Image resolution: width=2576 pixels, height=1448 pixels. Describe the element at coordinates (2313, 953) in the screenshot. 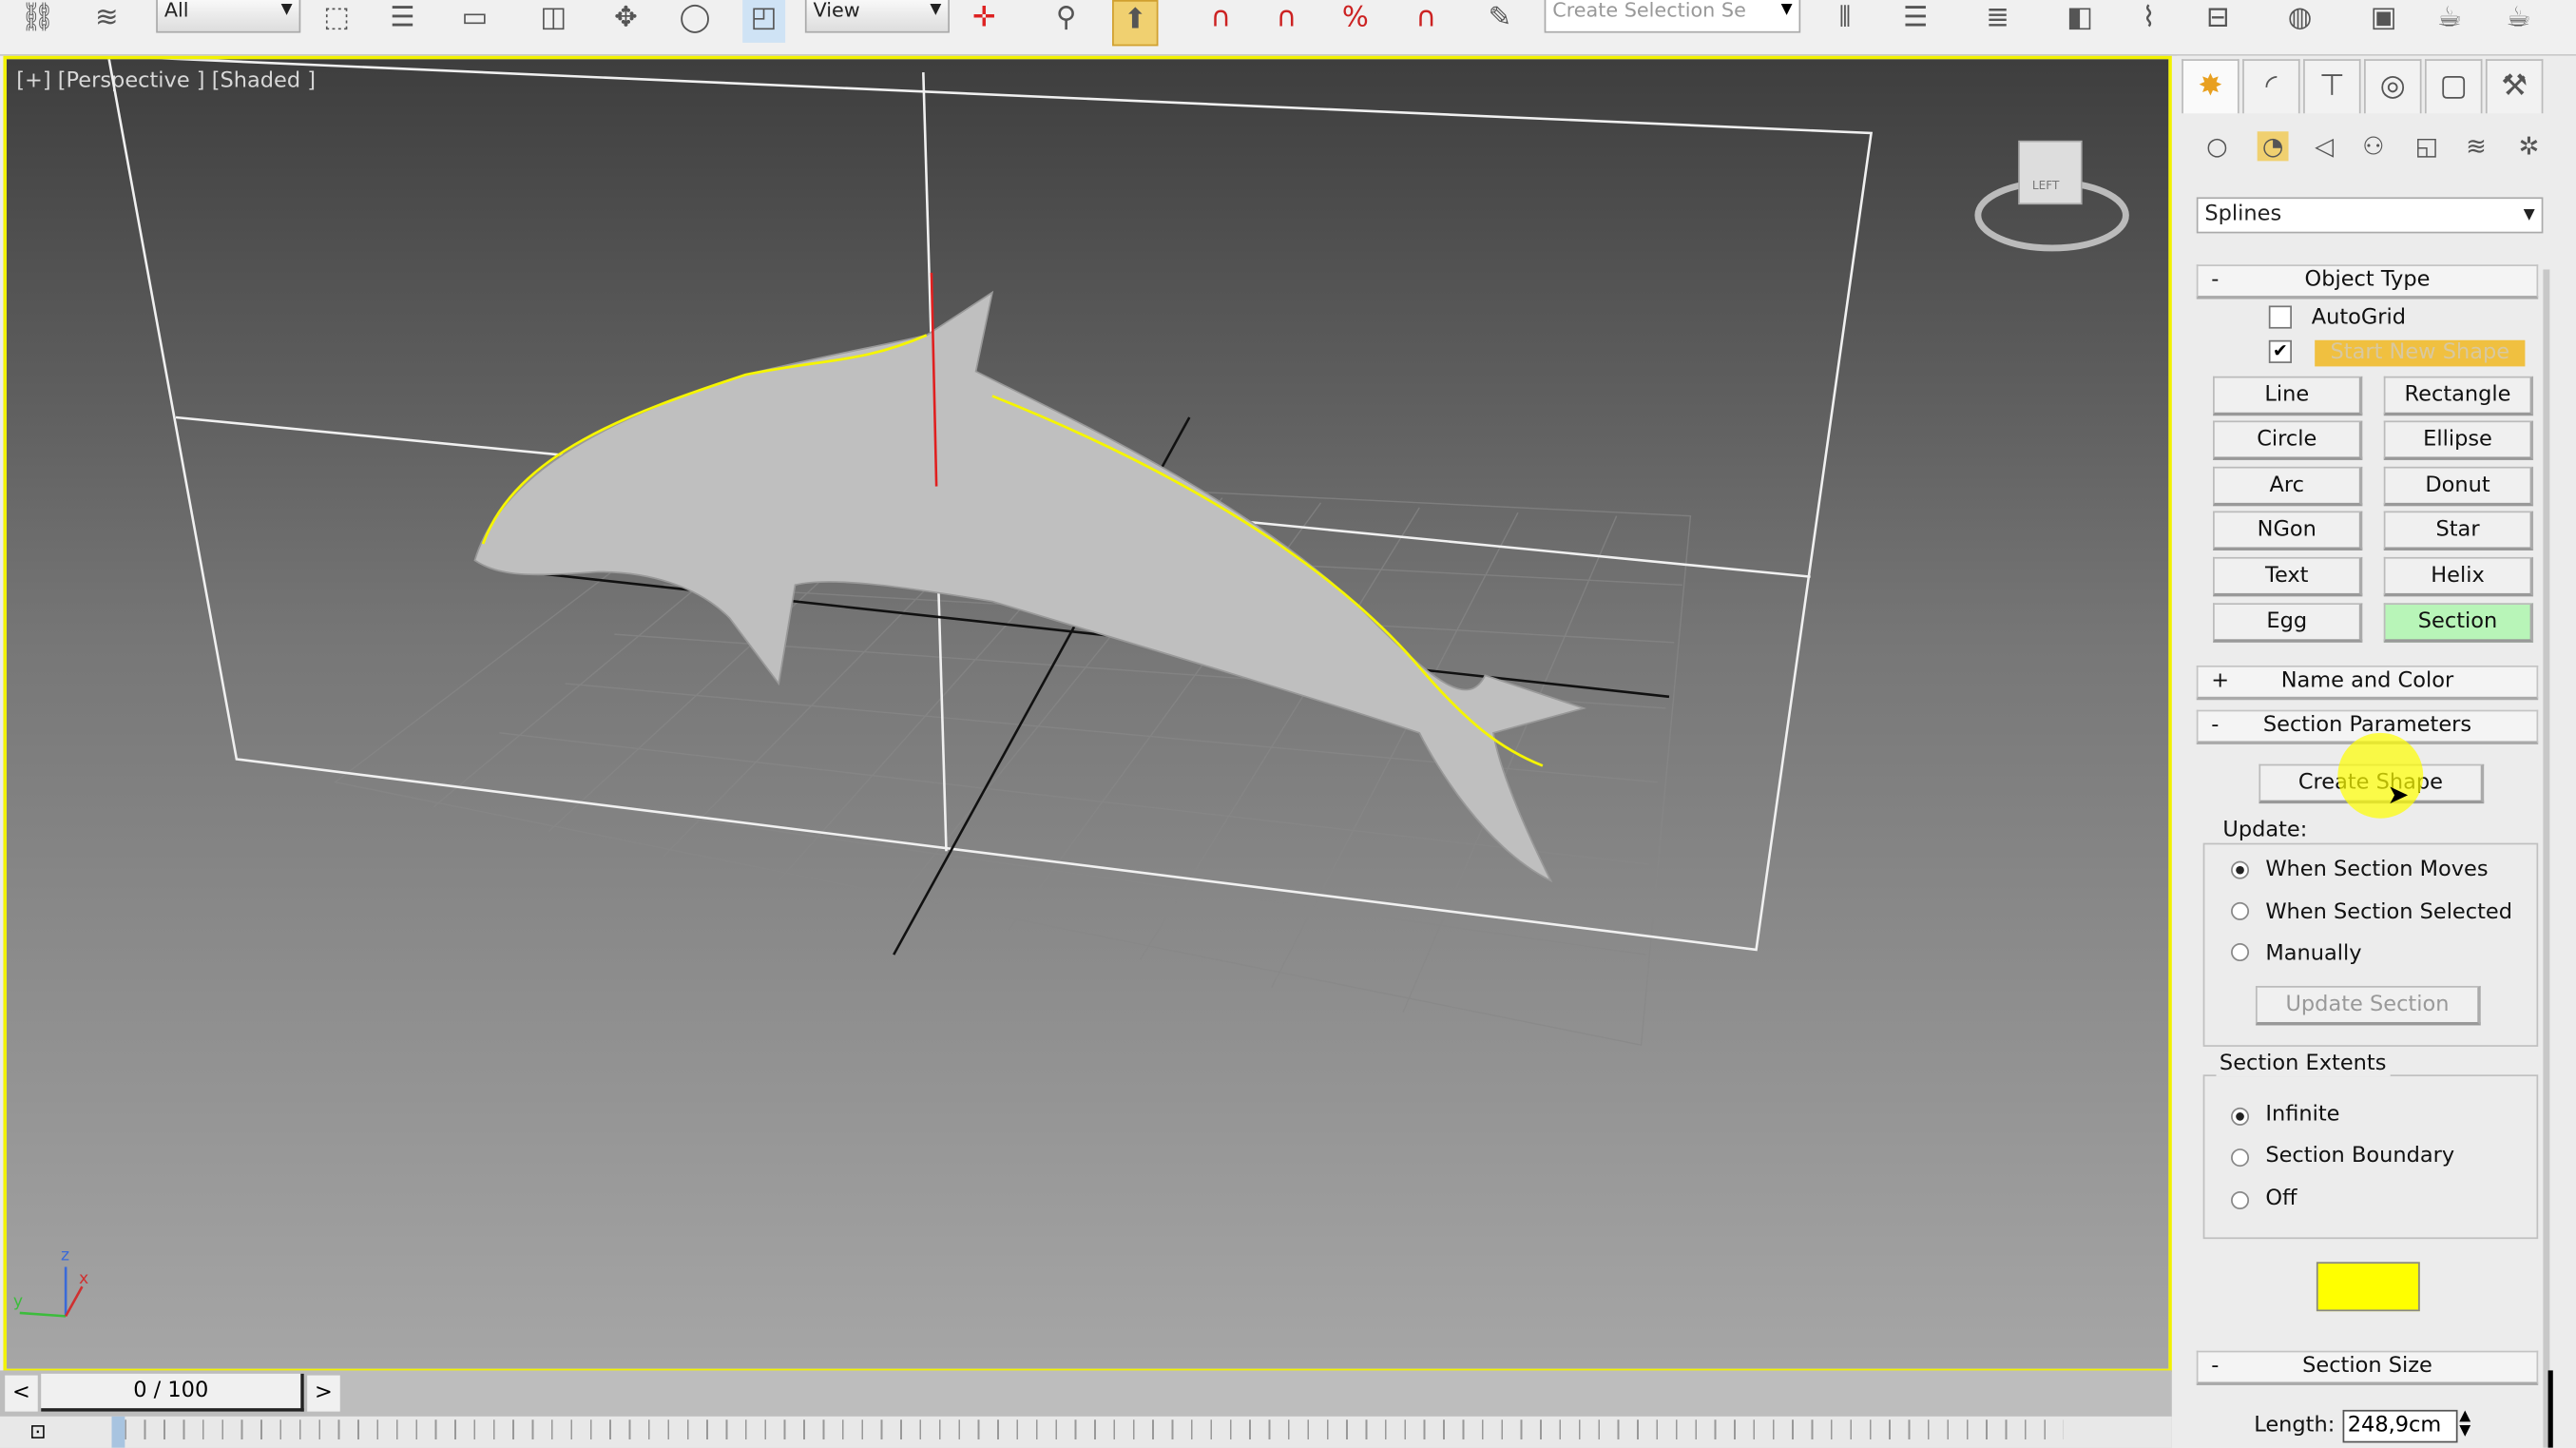

I see `manually-label: Manually` at that location.